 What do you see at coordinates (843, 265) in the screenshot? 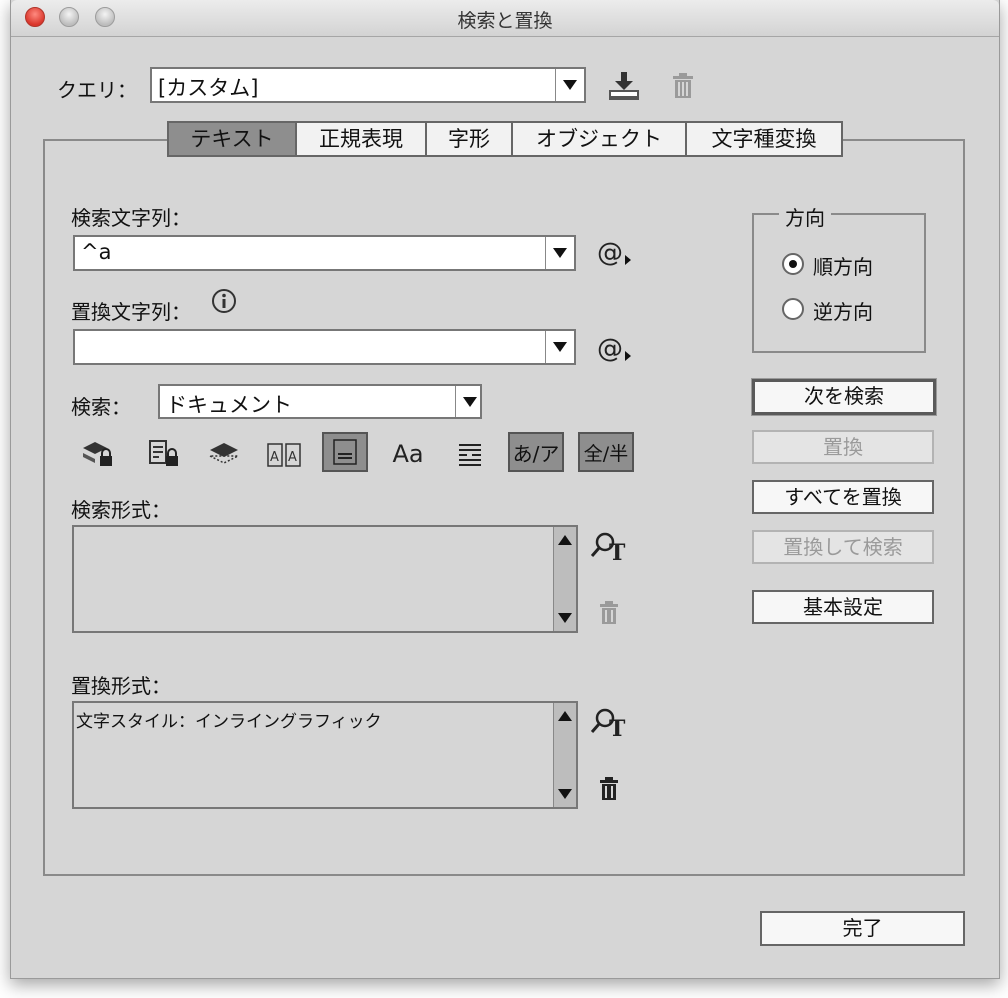
I see `forward-label: 順方向` at bounding box center [843, 265].